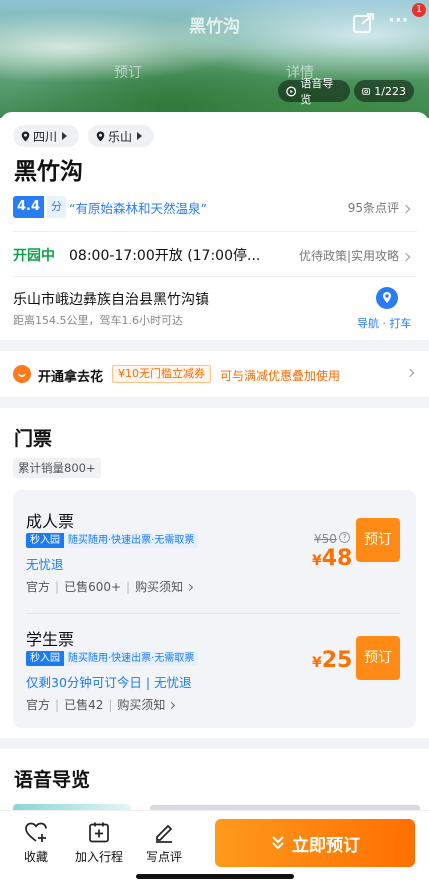 The height and width of the screenshot is (893, 429). What do you see at coordinates (99, 832) in the screenshot?
I see `calendar-plus-icon` at bounding box center [99, 832].